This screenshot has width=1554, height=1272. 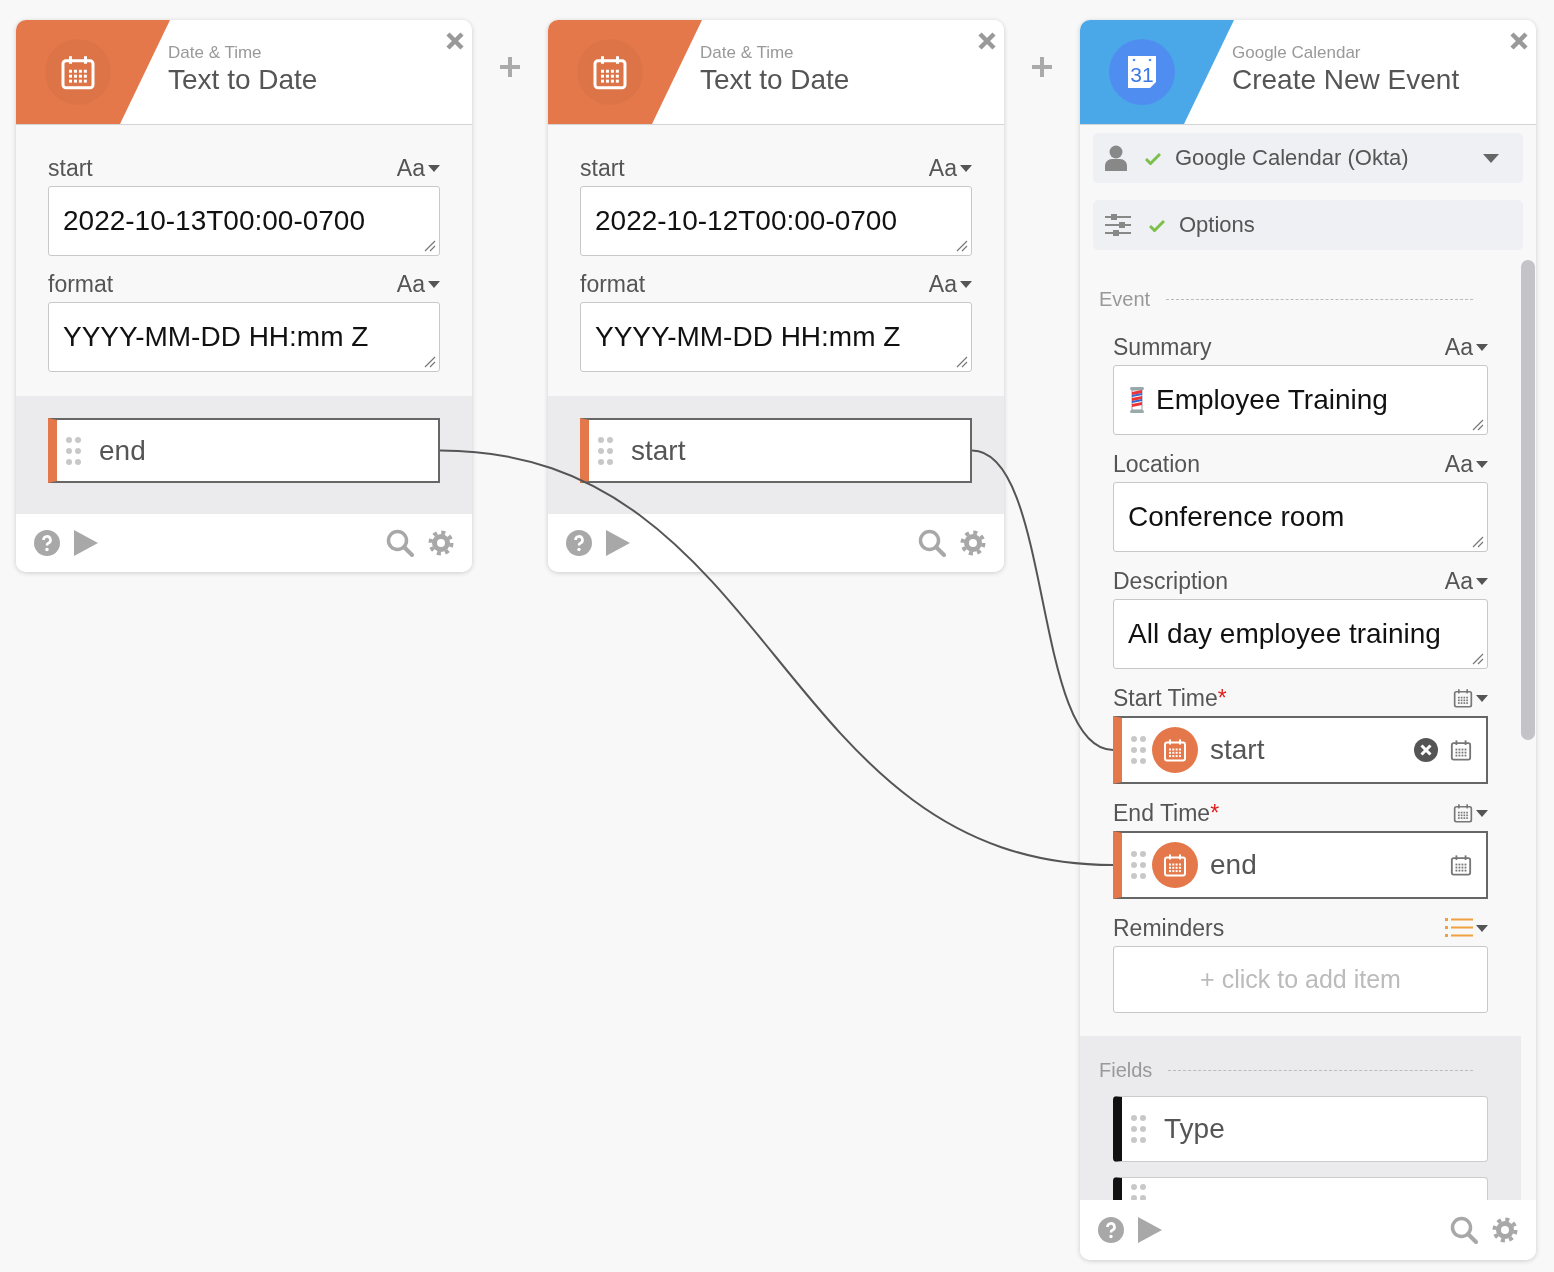 I want to click on app-logo: 31, so click(x=1142, y=72).